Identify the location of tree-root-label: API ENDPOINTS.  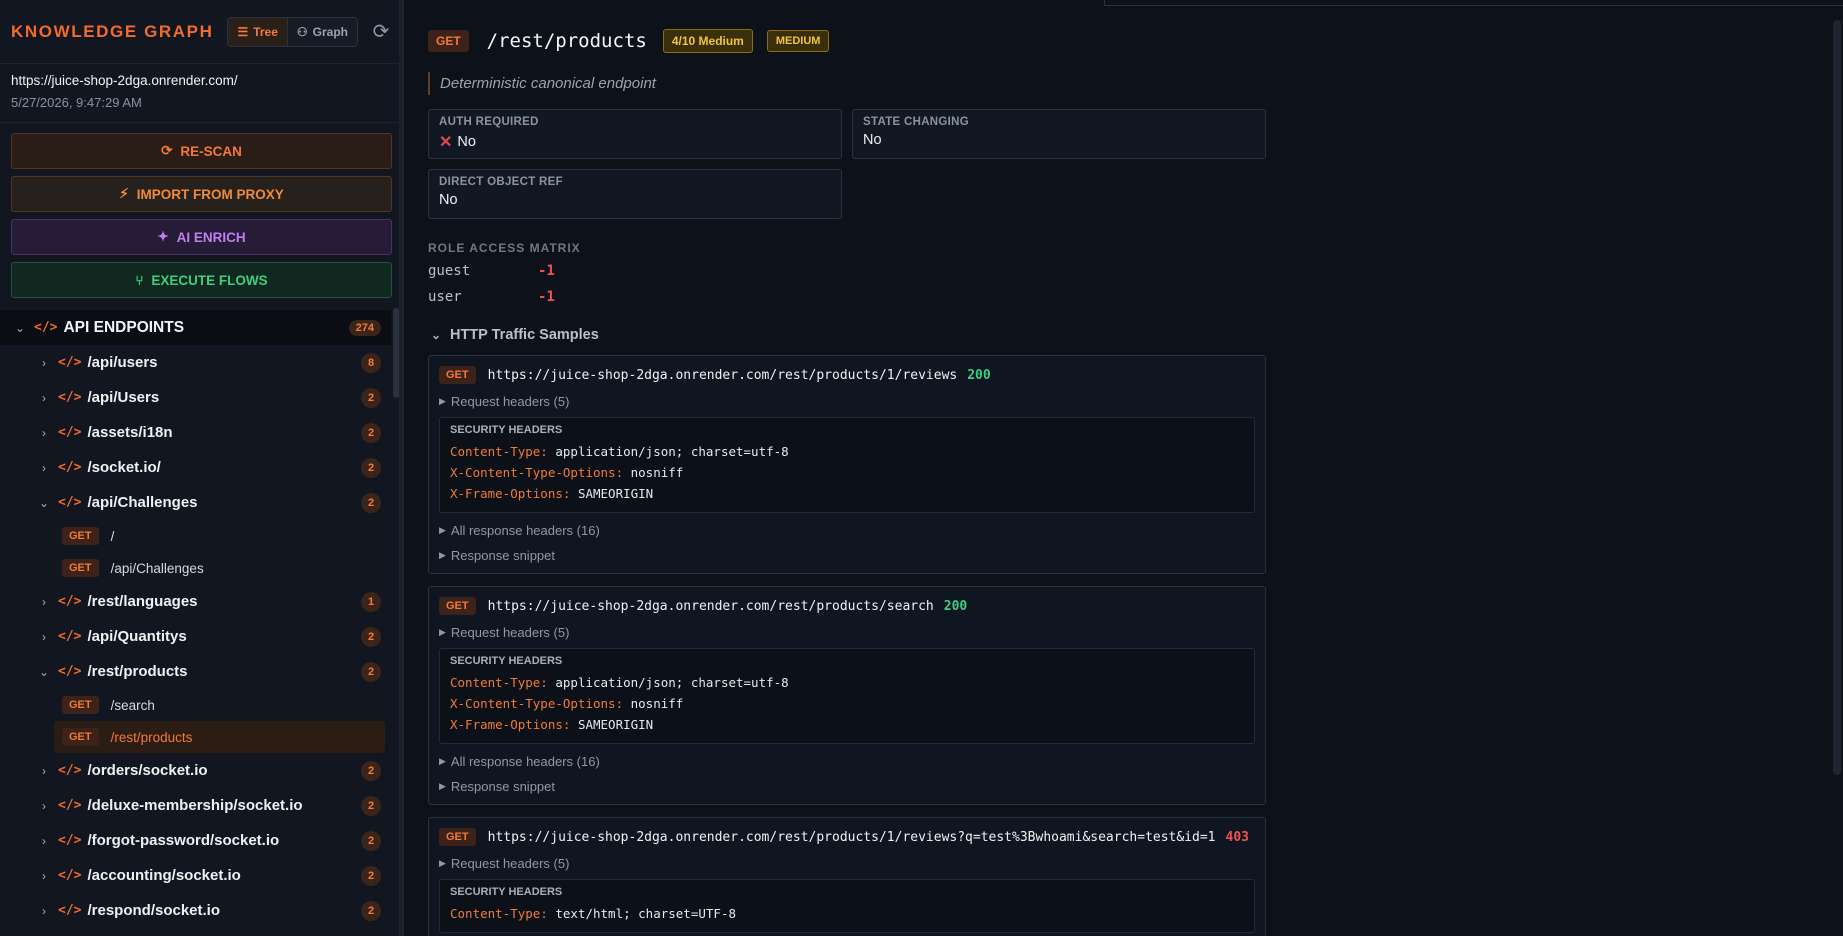
(124, 327).